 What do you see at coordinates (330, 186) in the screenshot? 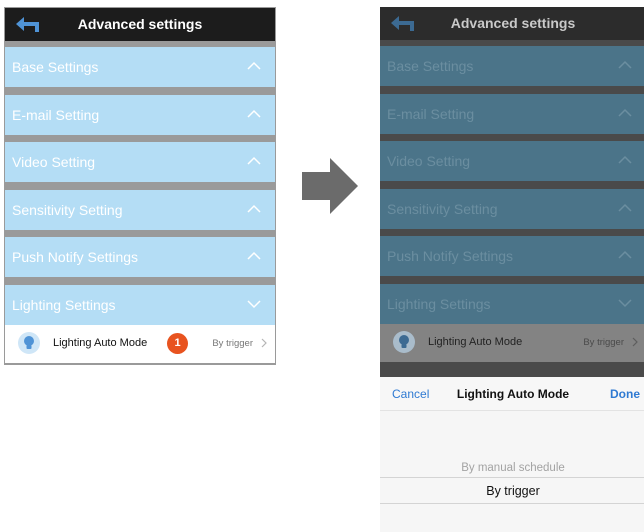
I see `transition-arrow-icon` at bounding box center [330, 186].